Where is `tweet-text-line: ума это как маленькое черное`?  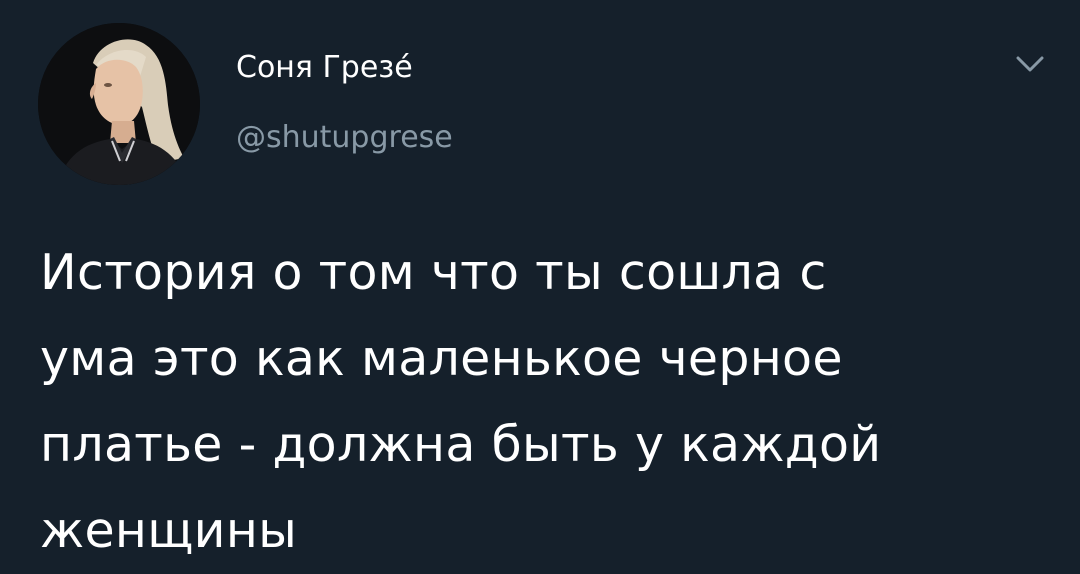
tweet-text-line: ума это как маленькое черное is located at coordinates (441, 358).